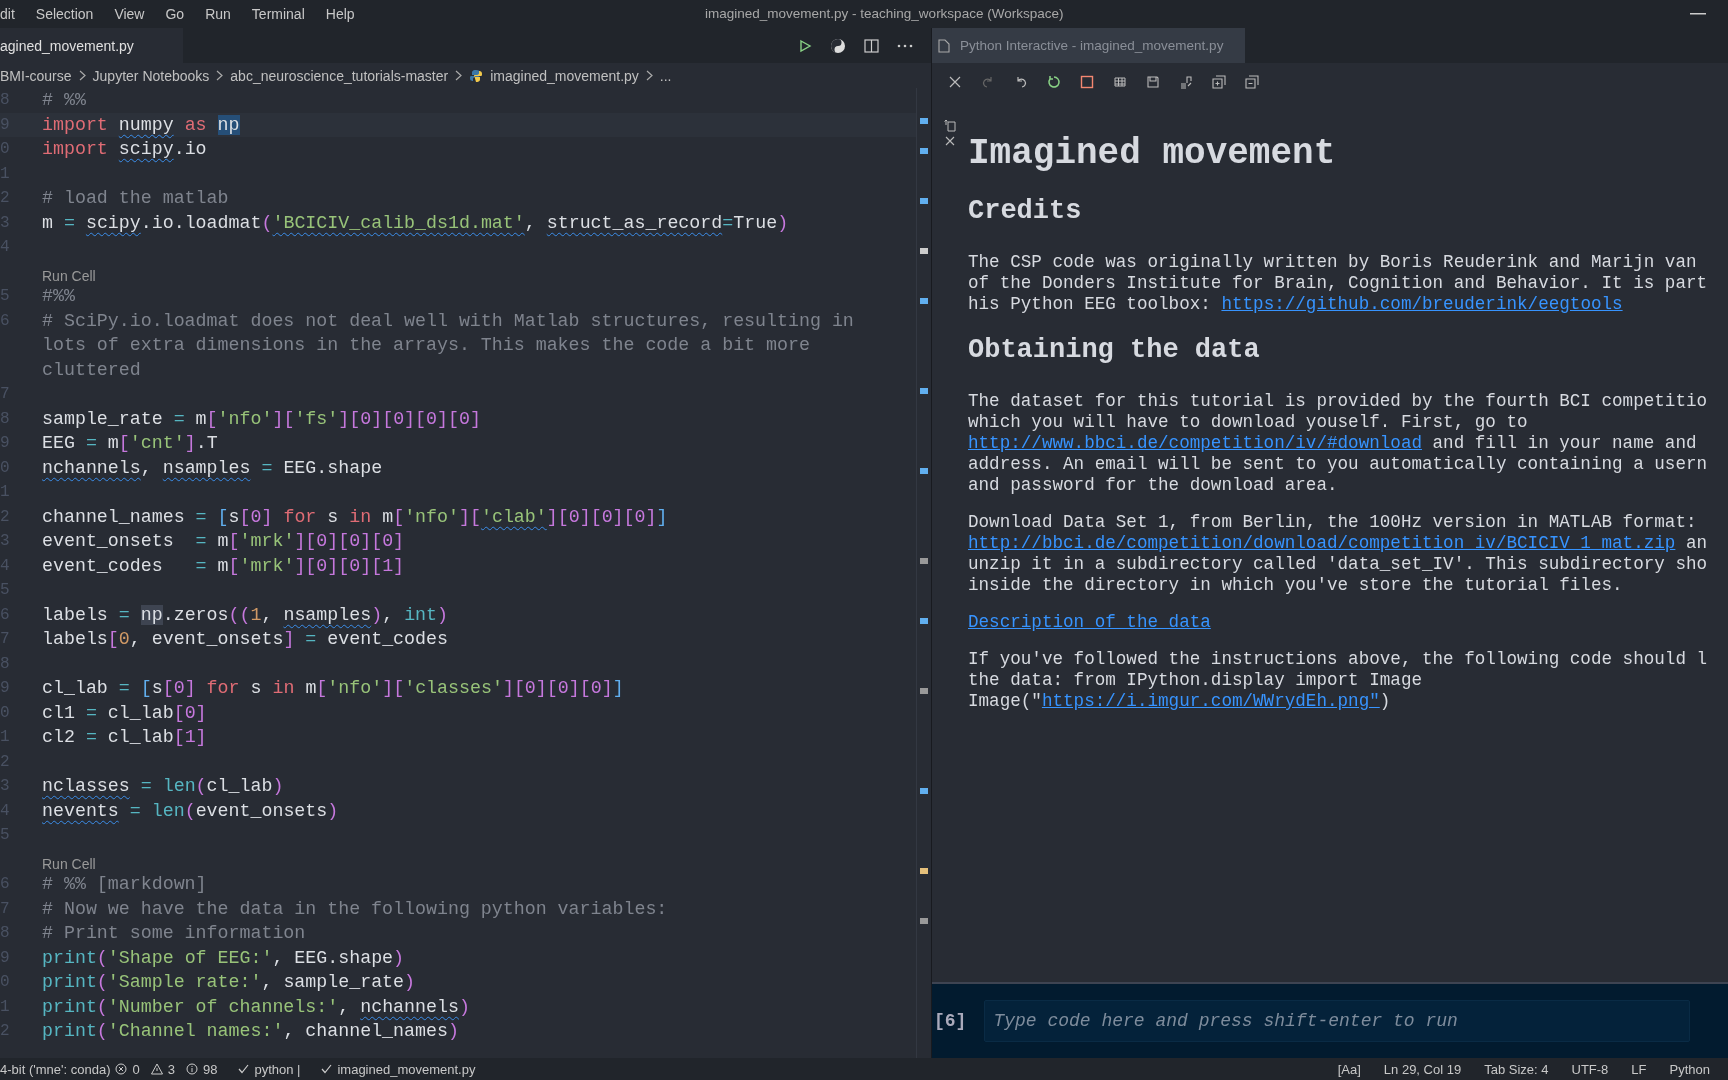  What do you see at coordinates (339, 75) in the screenshot?
I see `breadcrumb-item: abc_neuroscience_tutorials-master` at bounding box center [339, 75].